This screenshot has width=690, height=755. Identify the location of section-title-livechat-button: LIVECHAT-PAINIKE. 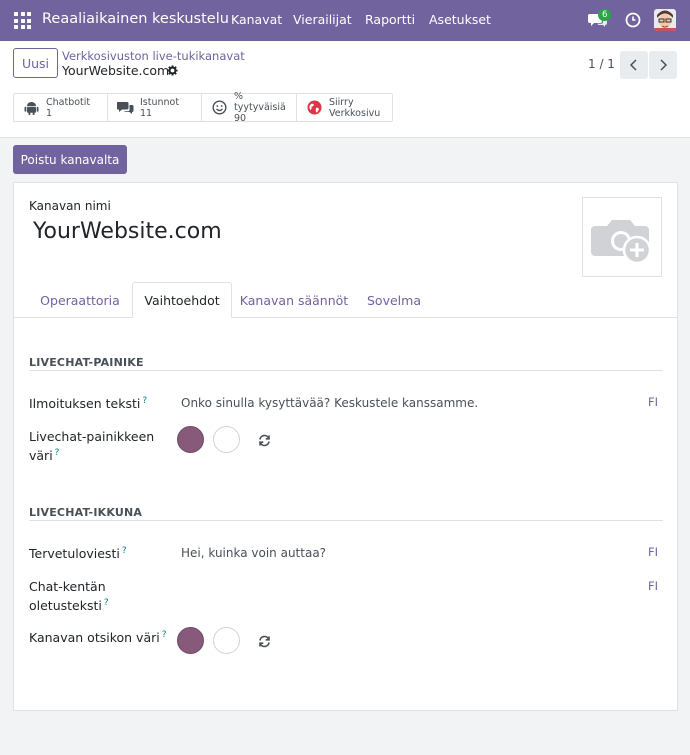
(86, 362).